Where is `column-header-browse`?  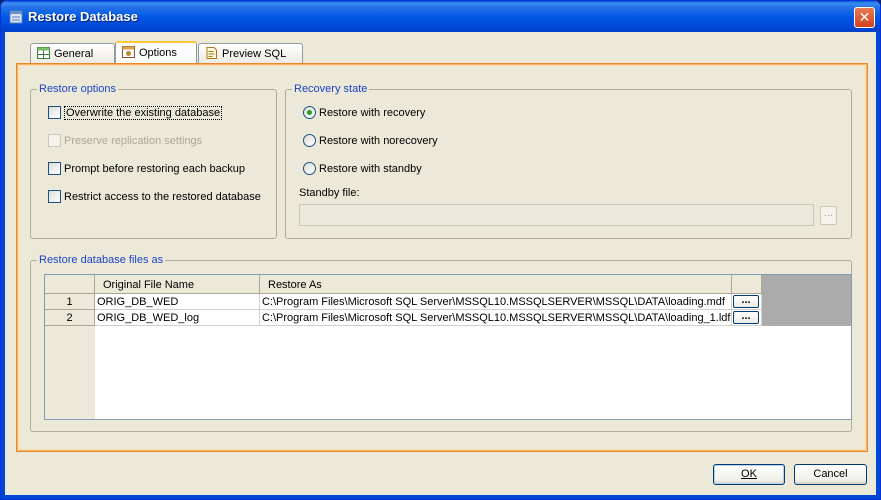
column-header-browse is located at coordinates (747, 284).